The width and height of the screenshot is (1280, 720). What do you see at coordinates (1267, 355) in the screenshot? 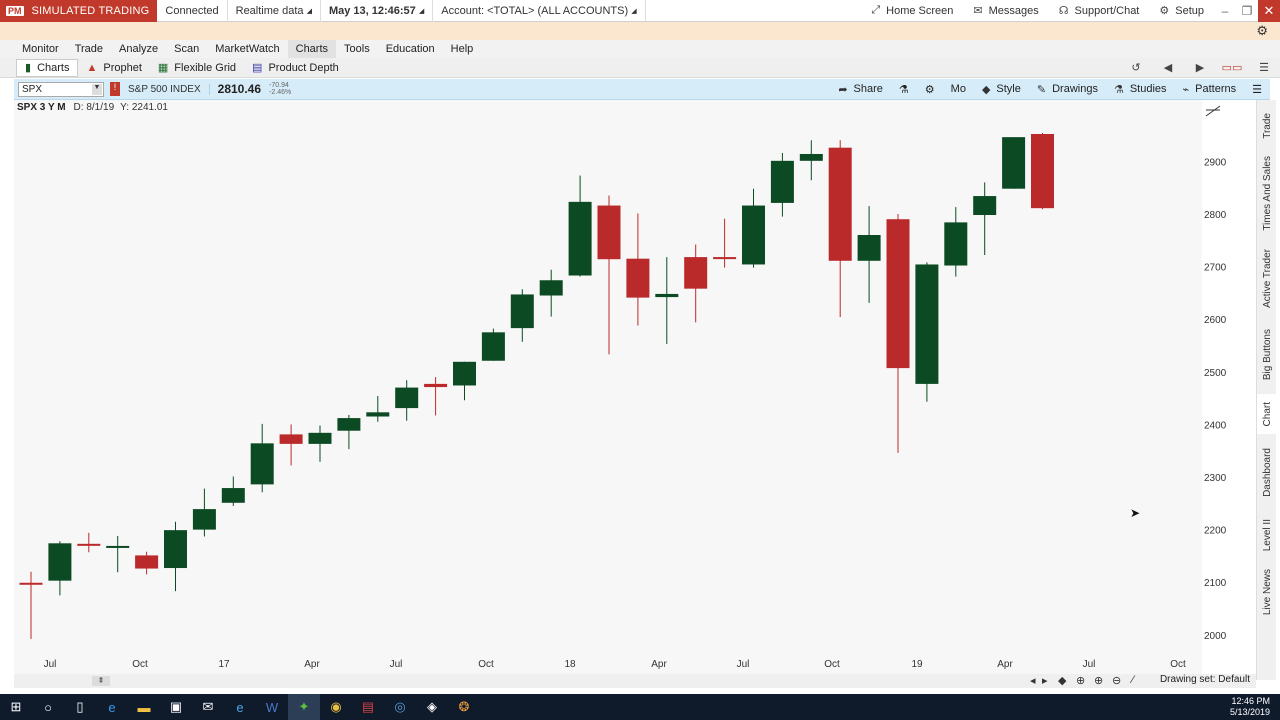
I see `sidetab-big-buttons: Big Buttons` at bounding box center [1267, 355].